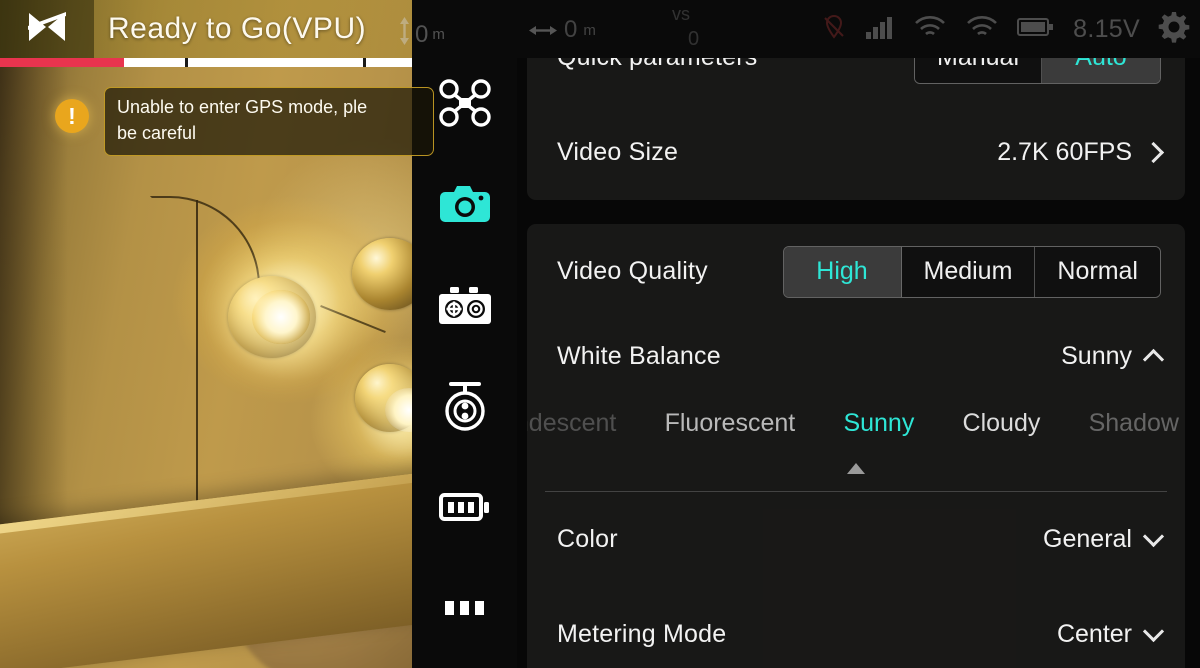 Image resolution: width=1200 pixels, height=668 pixels. I want to click on white-balance-option-sunny: Sunny, so click(878, 423).